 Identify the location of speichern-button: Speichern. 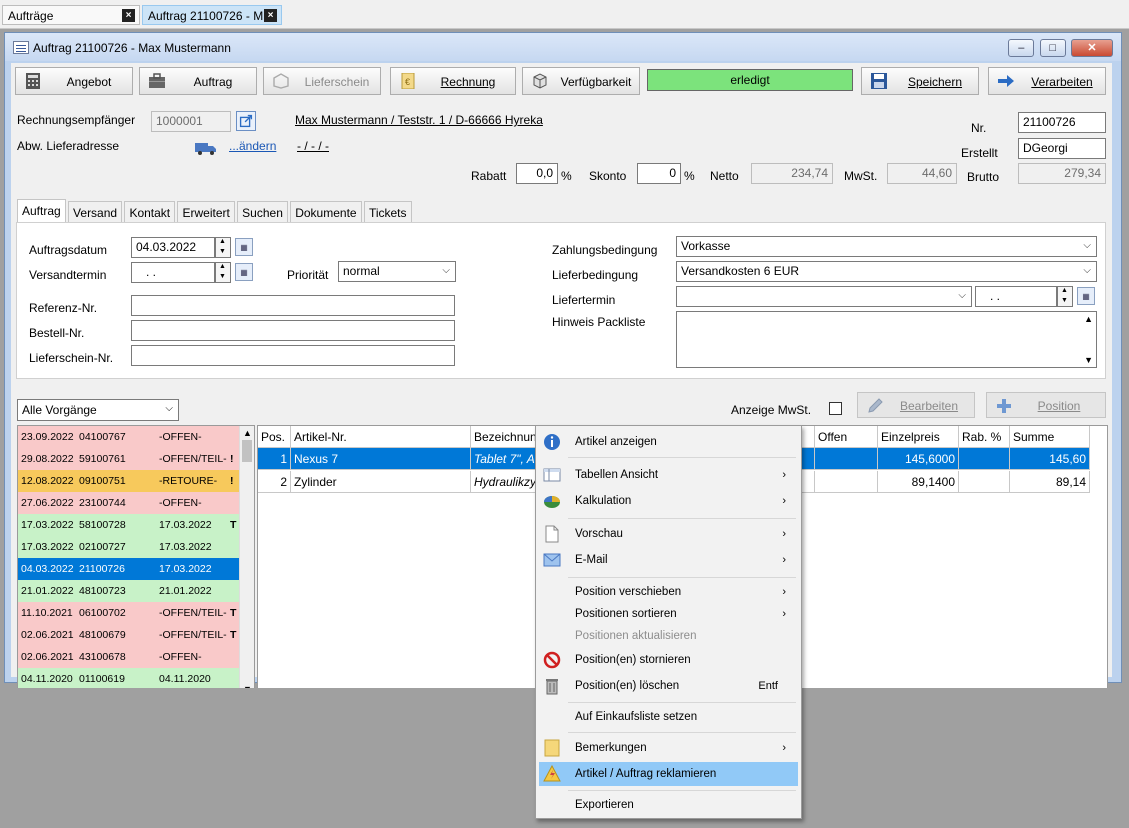
(920, 81).